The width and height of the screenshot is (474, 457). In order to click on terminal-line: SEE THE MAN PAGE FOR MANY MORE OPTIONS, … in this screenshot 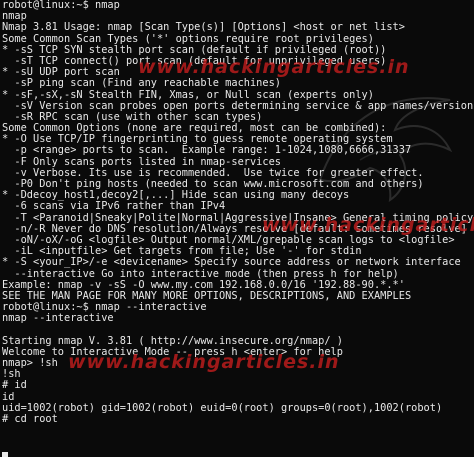, I will do `click(207, 296)`.